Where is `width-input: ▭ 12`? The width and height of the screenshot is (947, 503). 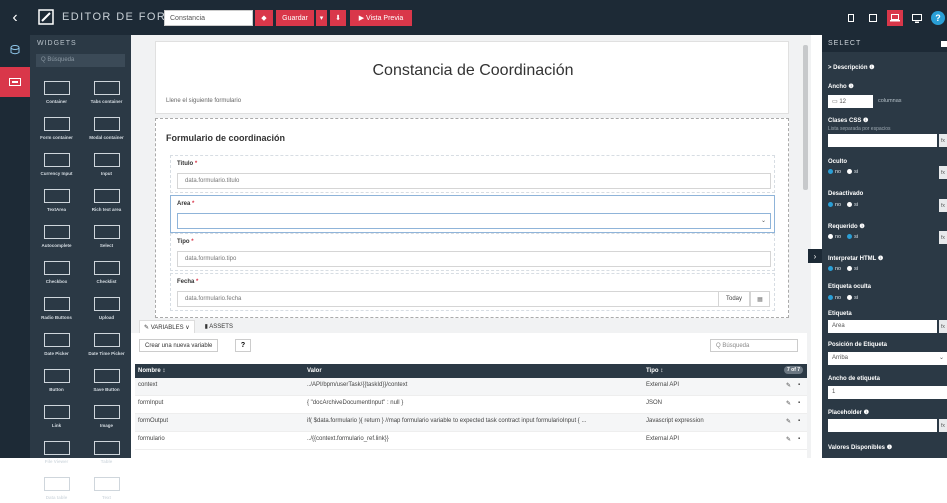 width-input: ▭ 12 is located at coordinates (850, 101).